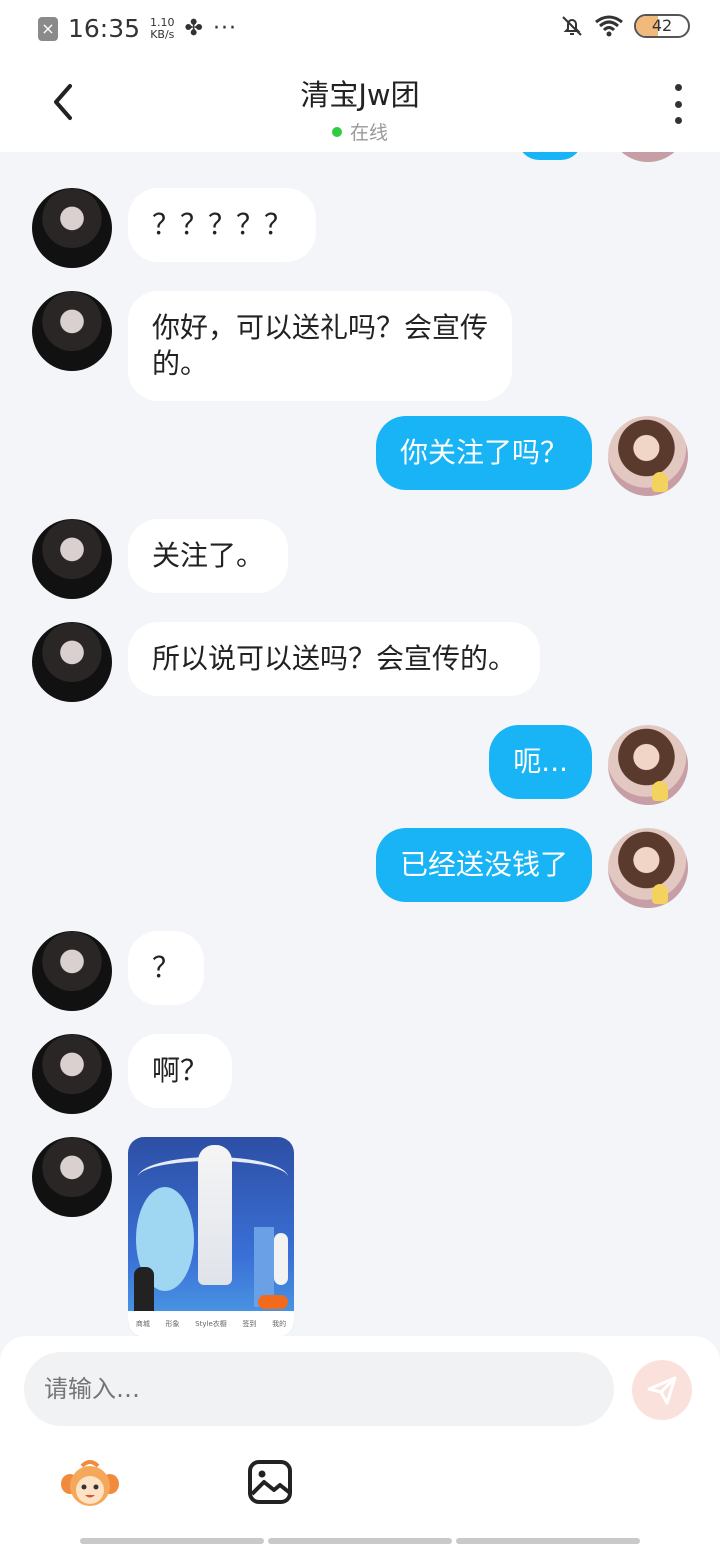  What do you see at coordinates (281, 1259) in the screenshot?
I see `image-side-toolbar` at bounding box center [281, 1259].